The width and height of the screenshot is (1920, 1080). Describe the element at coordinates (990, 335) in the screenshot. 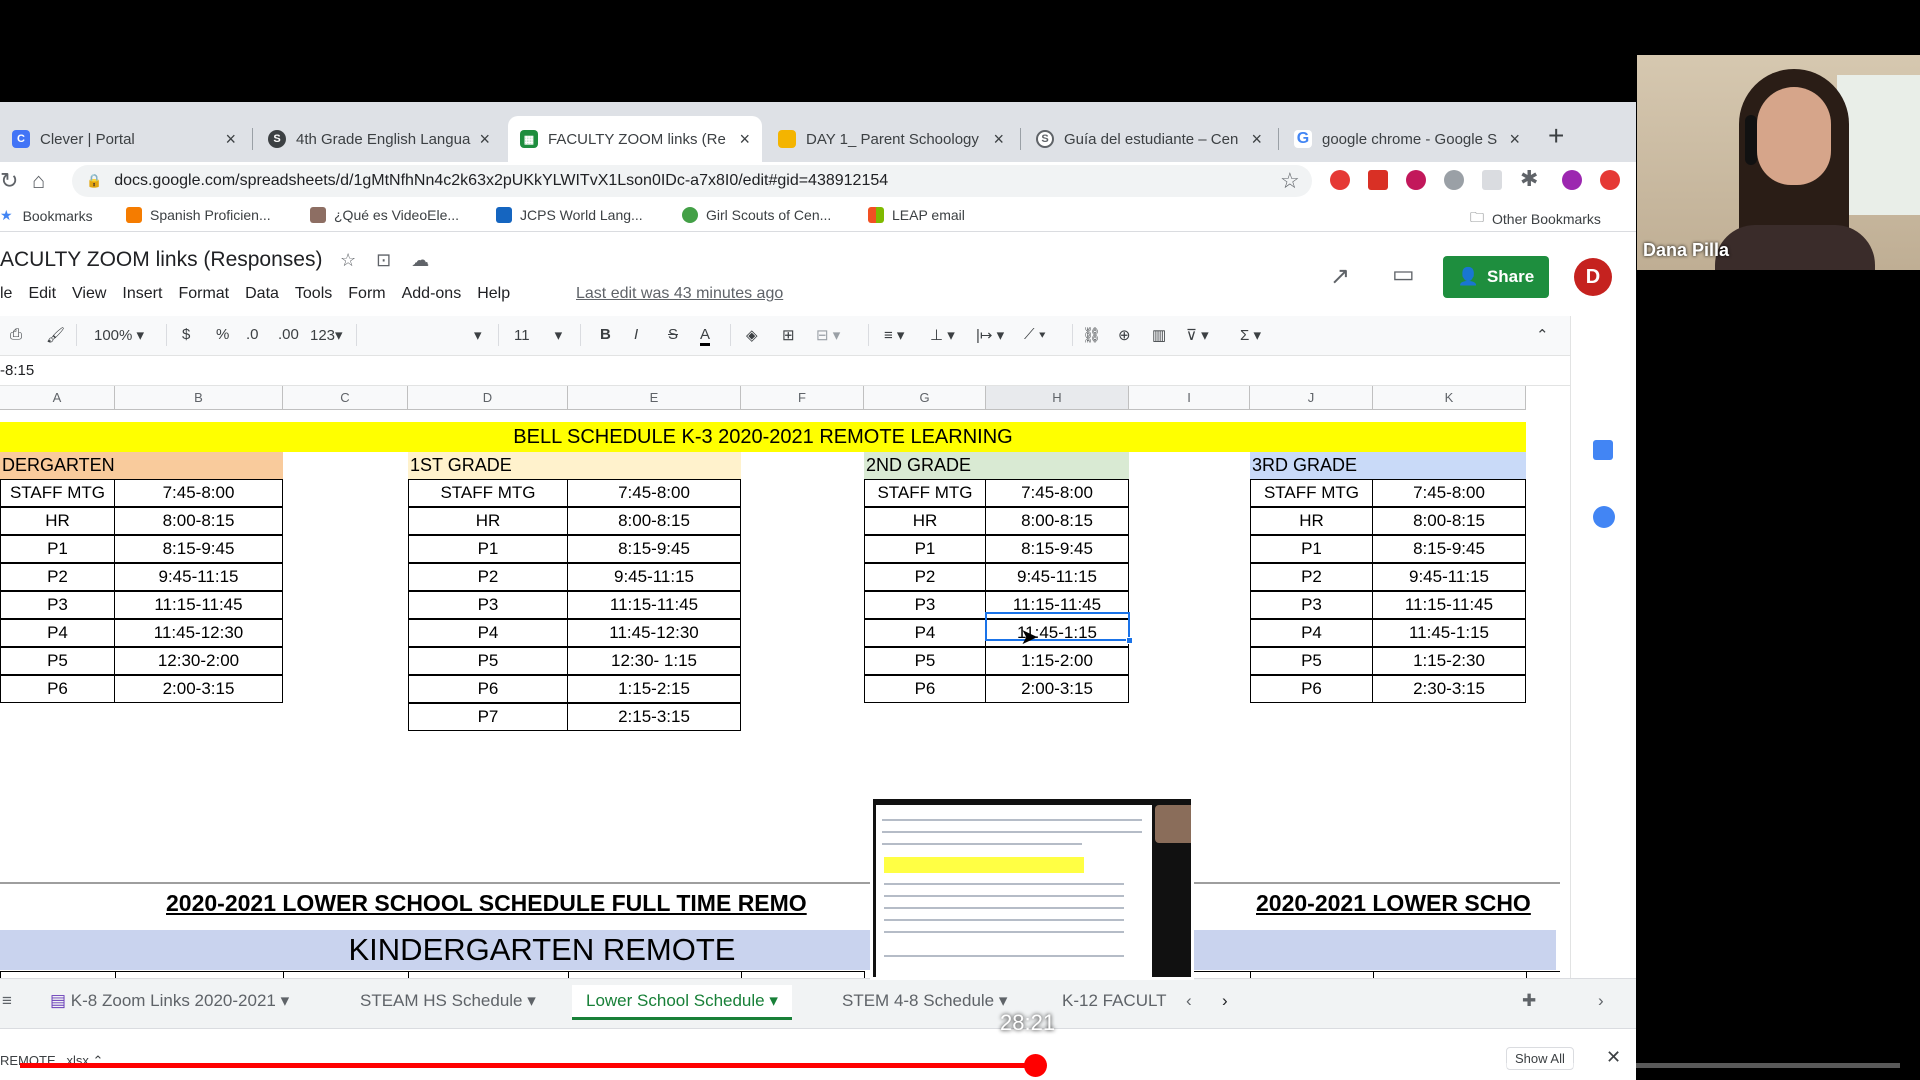

I see `text-wrap-icon: |↦ ▾` at that location.